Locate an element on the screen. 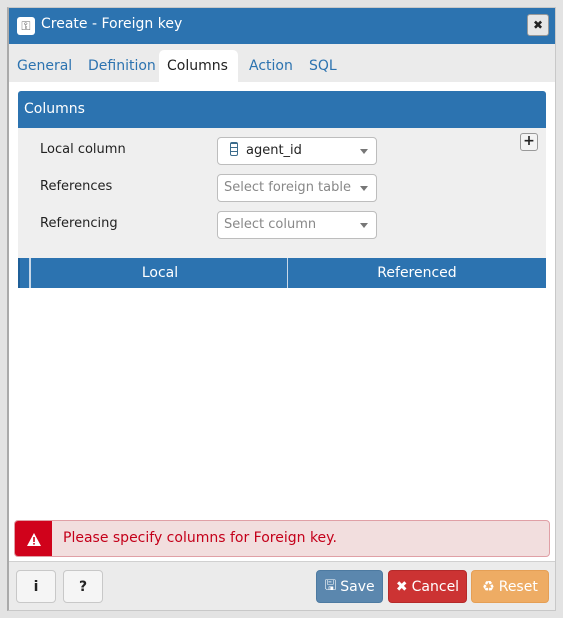 The height and width of the screenshot is (618, 563). referencing-label: Referencing is located at coordinates (79, 223).